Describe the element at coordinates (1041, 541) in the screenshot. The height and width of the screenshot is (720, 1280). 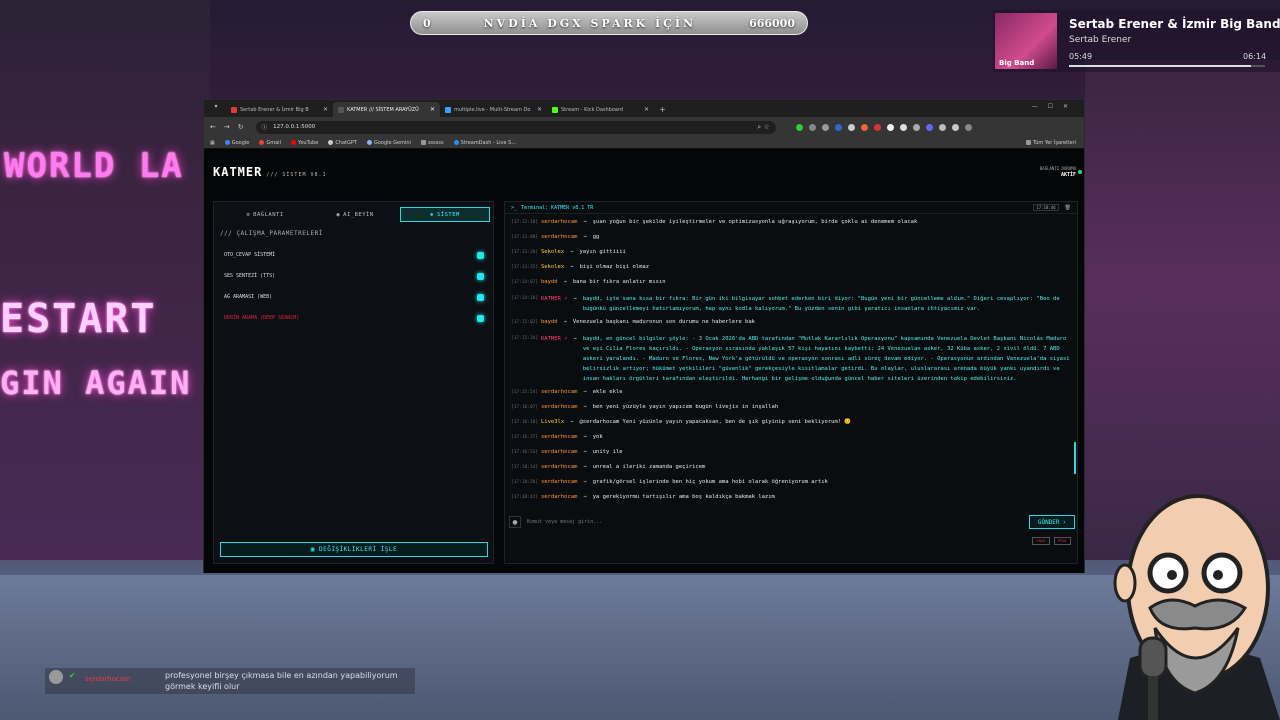
I see `confirm-button: ONAY` at that location.